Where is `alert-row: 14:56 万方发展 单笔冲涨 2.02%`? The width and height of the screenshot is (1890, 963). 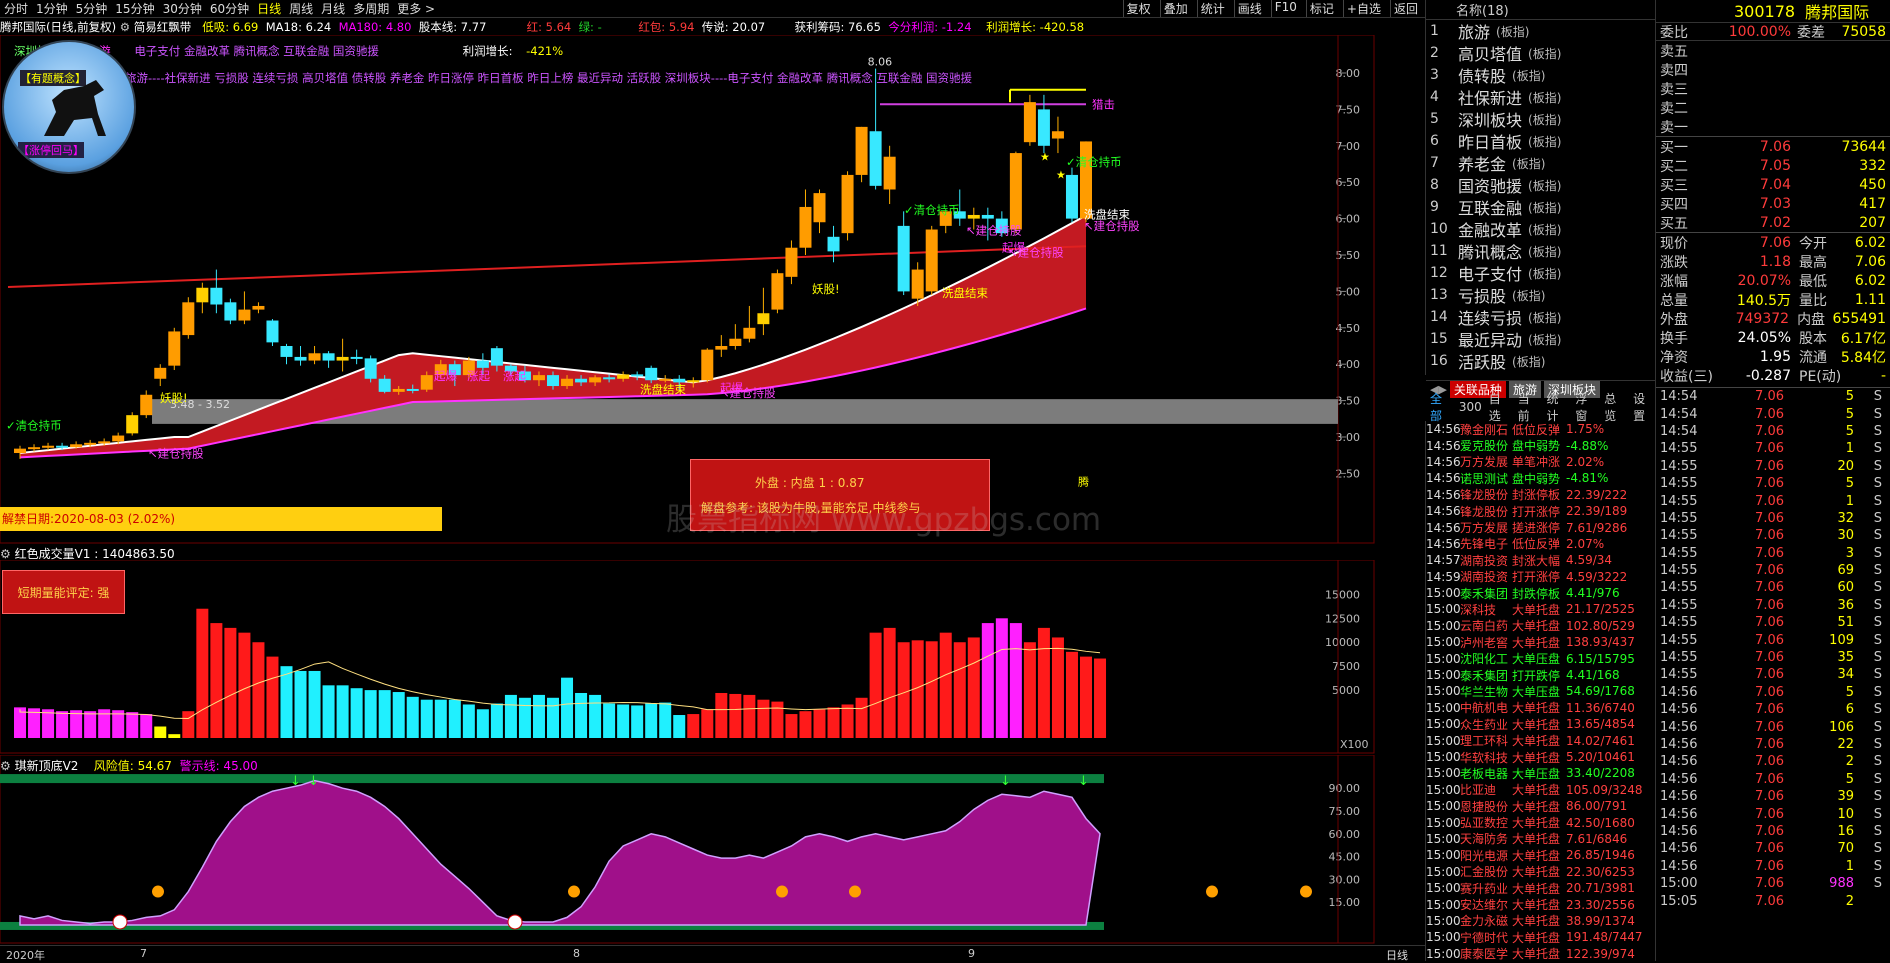 alert-row: 14:56 万方发展 单笔冲涨 2.02% is located at coordinates (1540, 462).